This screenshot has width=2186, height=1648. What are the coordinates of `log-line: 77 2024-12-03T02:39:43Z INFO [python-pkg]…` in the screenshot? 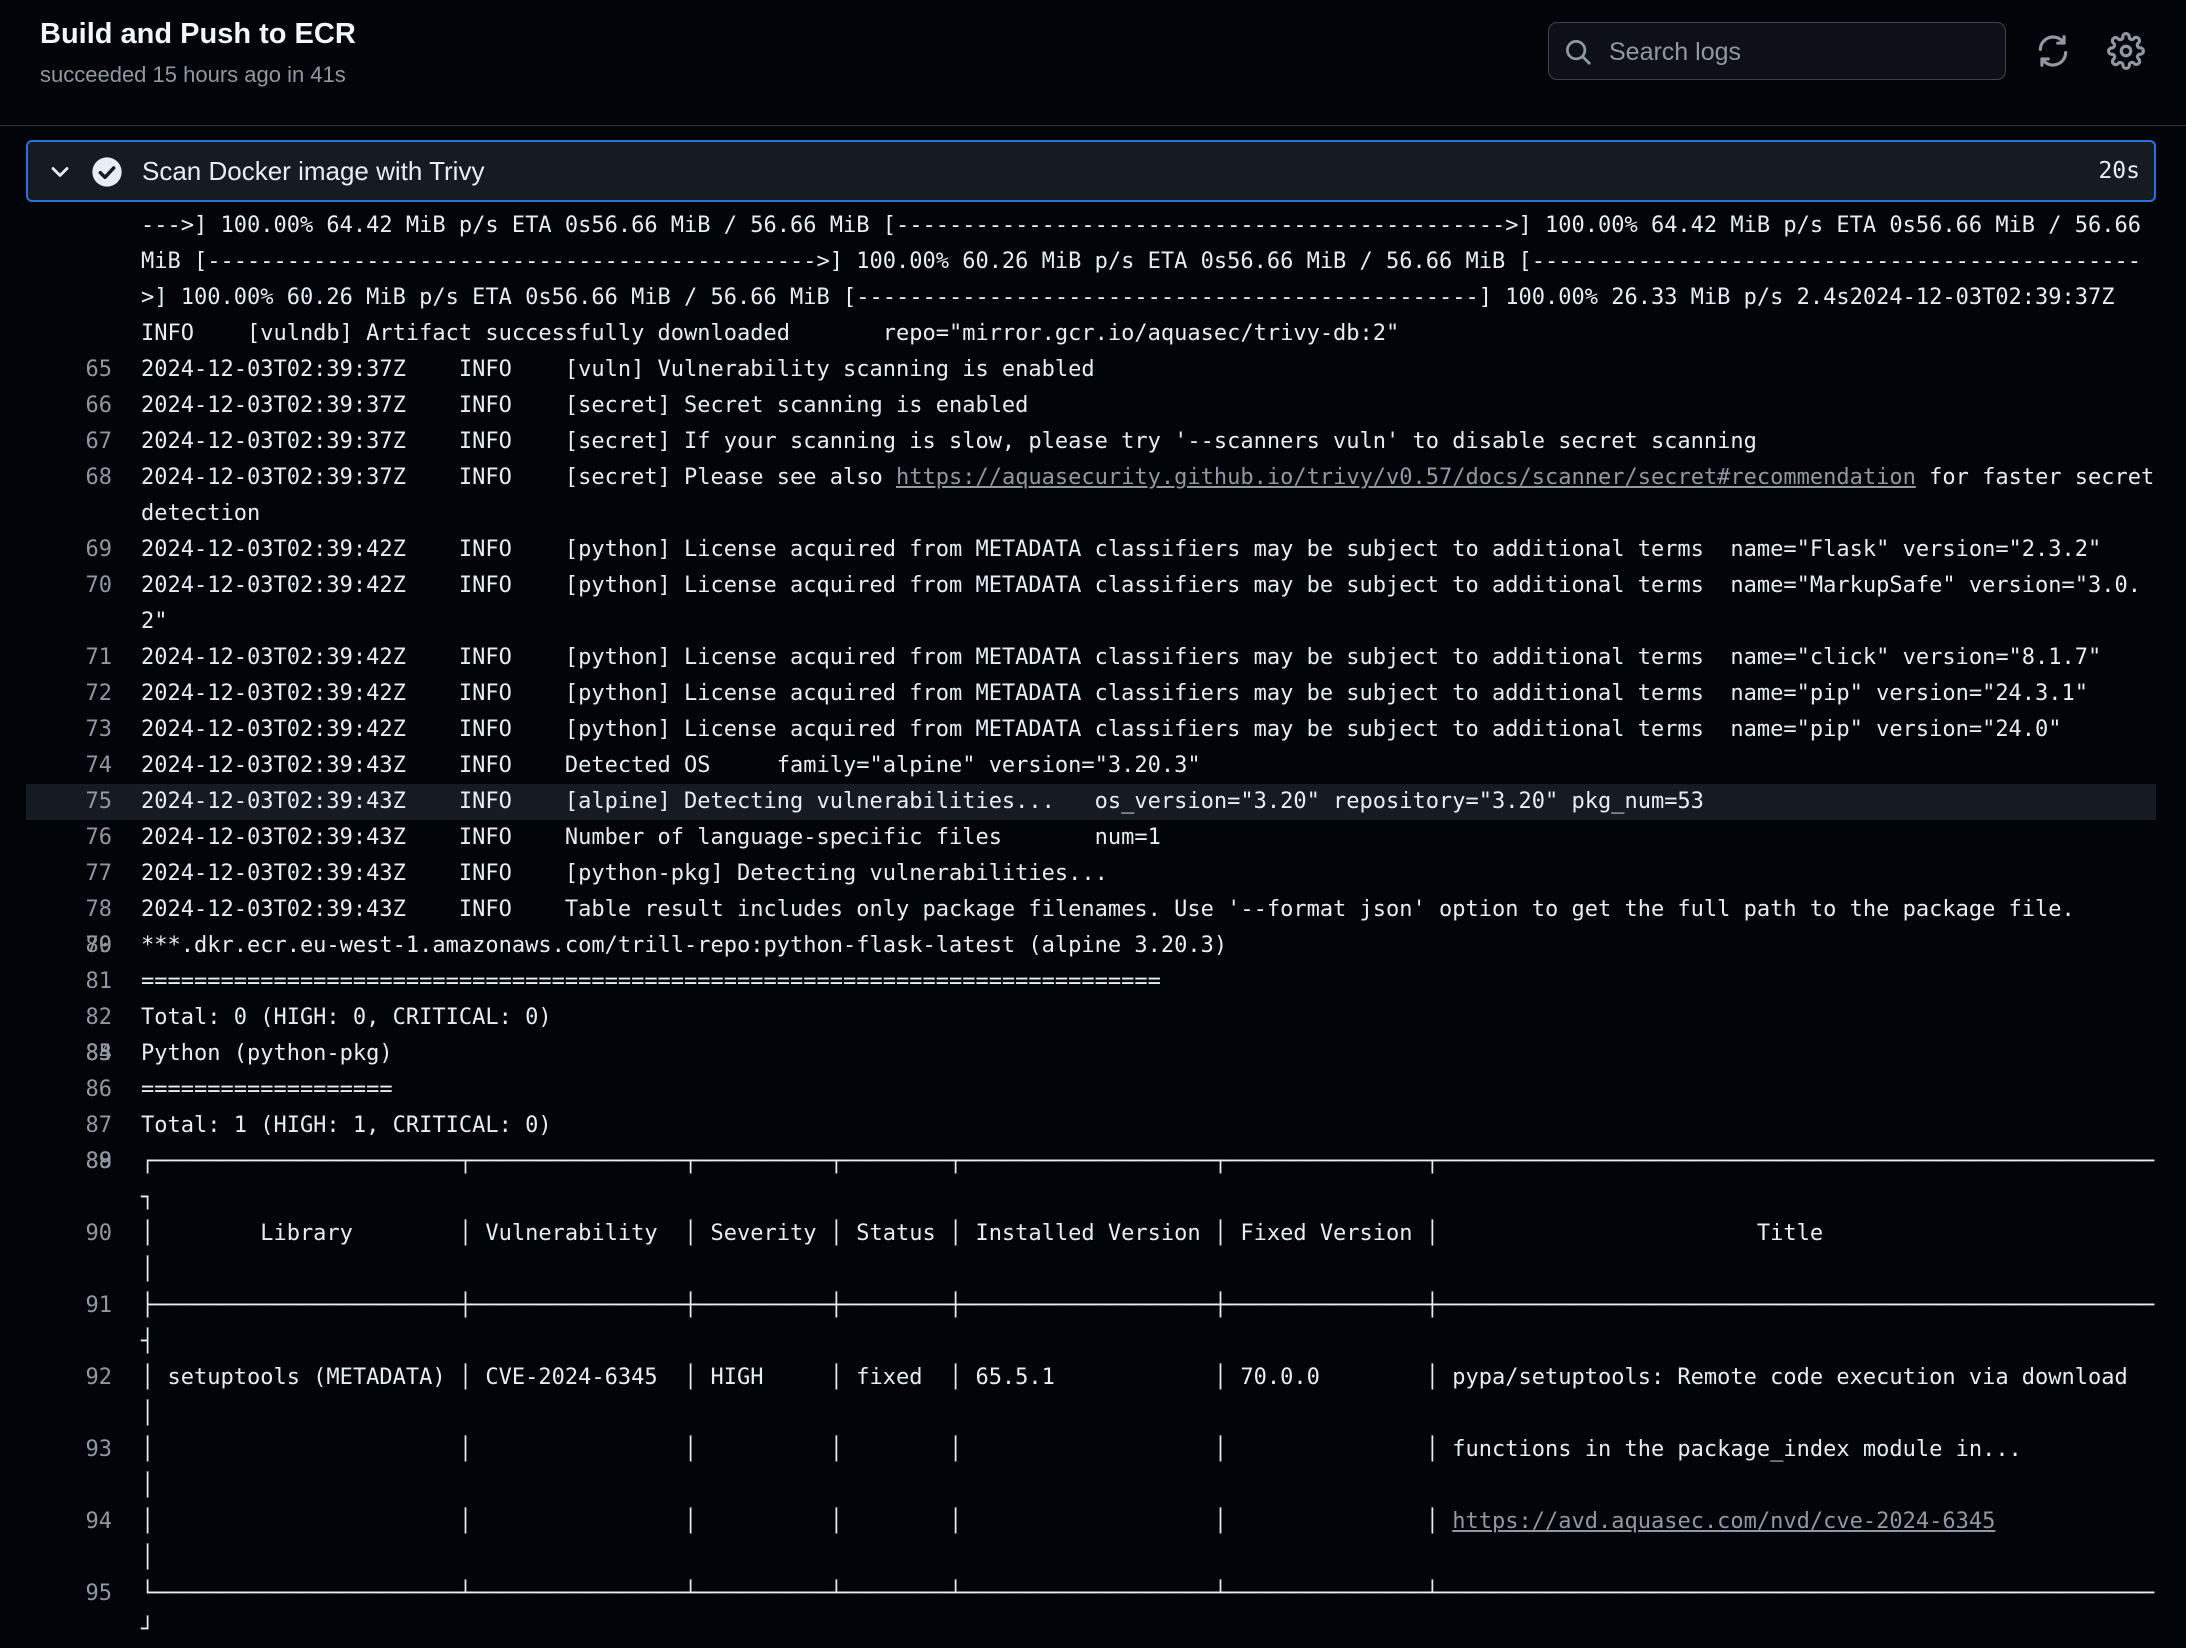 It's located at (1091, 874).